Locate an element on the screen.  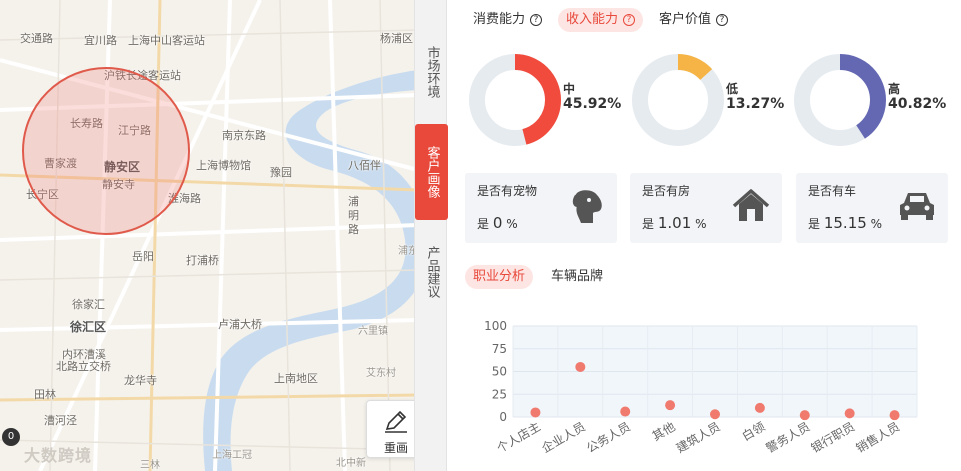
donut-percent: 45.92% is located at coordinates (592, 104).